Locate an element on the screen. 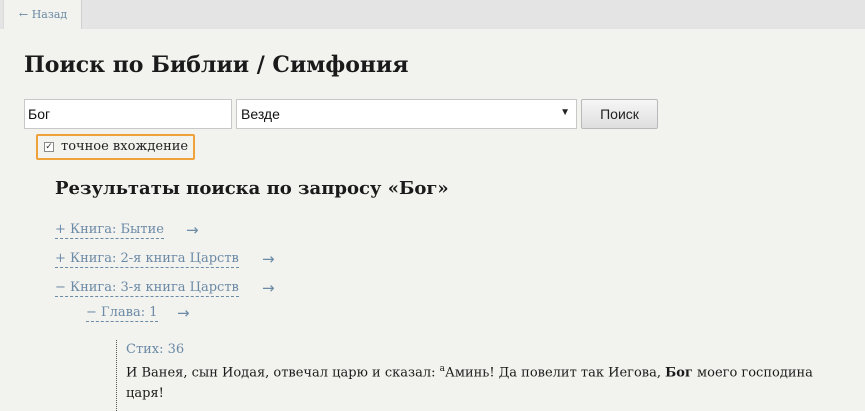  search-term-highlight: Бог is located at coordinates (679, 373).